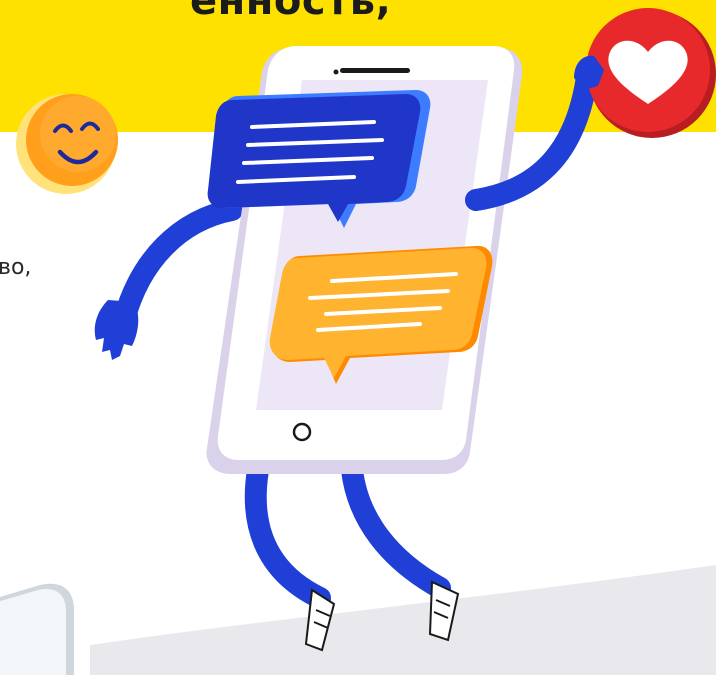 Image resolution: width=716 pixels, height=675 pixels. Describe the element at coordinates (651, 73) in the screenshot. I see `heart-badge-icon` at that location.